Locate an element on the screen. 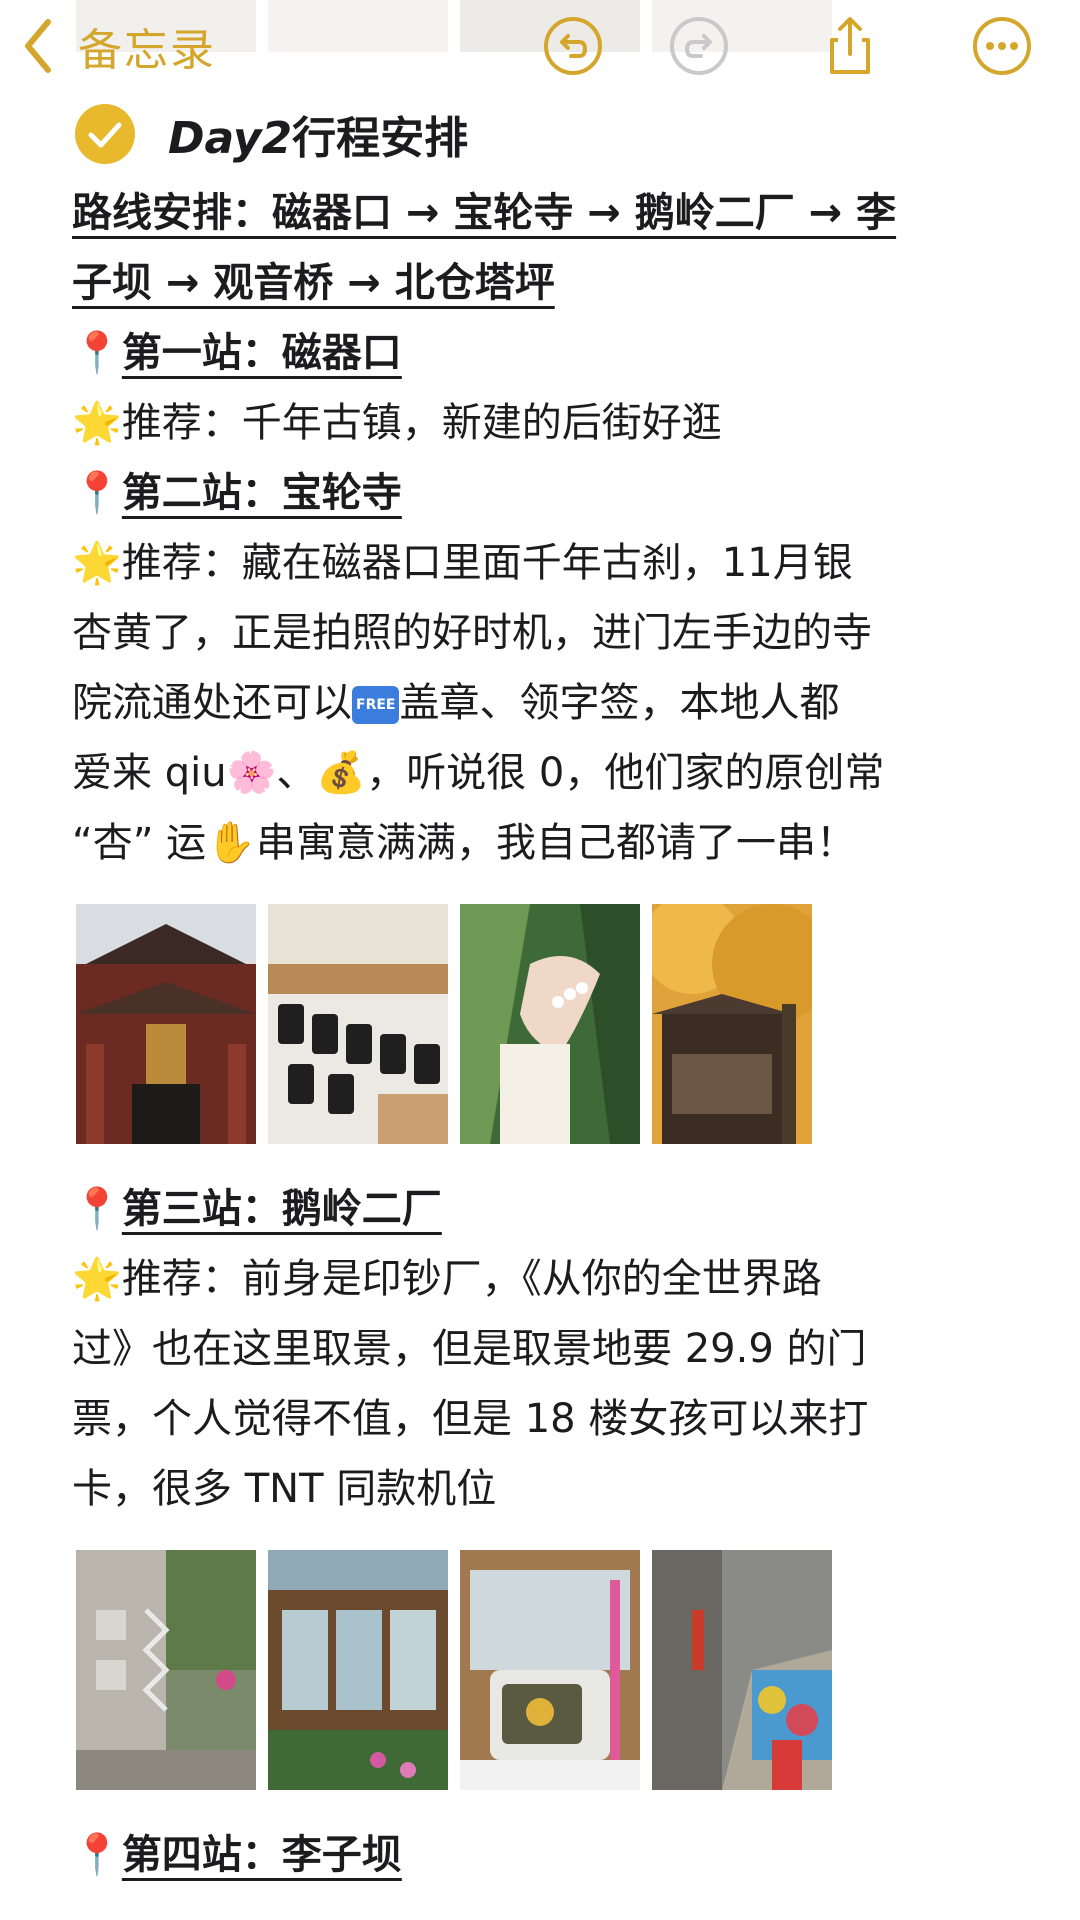 The image size is (1080, 1920). glass-house-photo is located at coordinates (358, 1670).